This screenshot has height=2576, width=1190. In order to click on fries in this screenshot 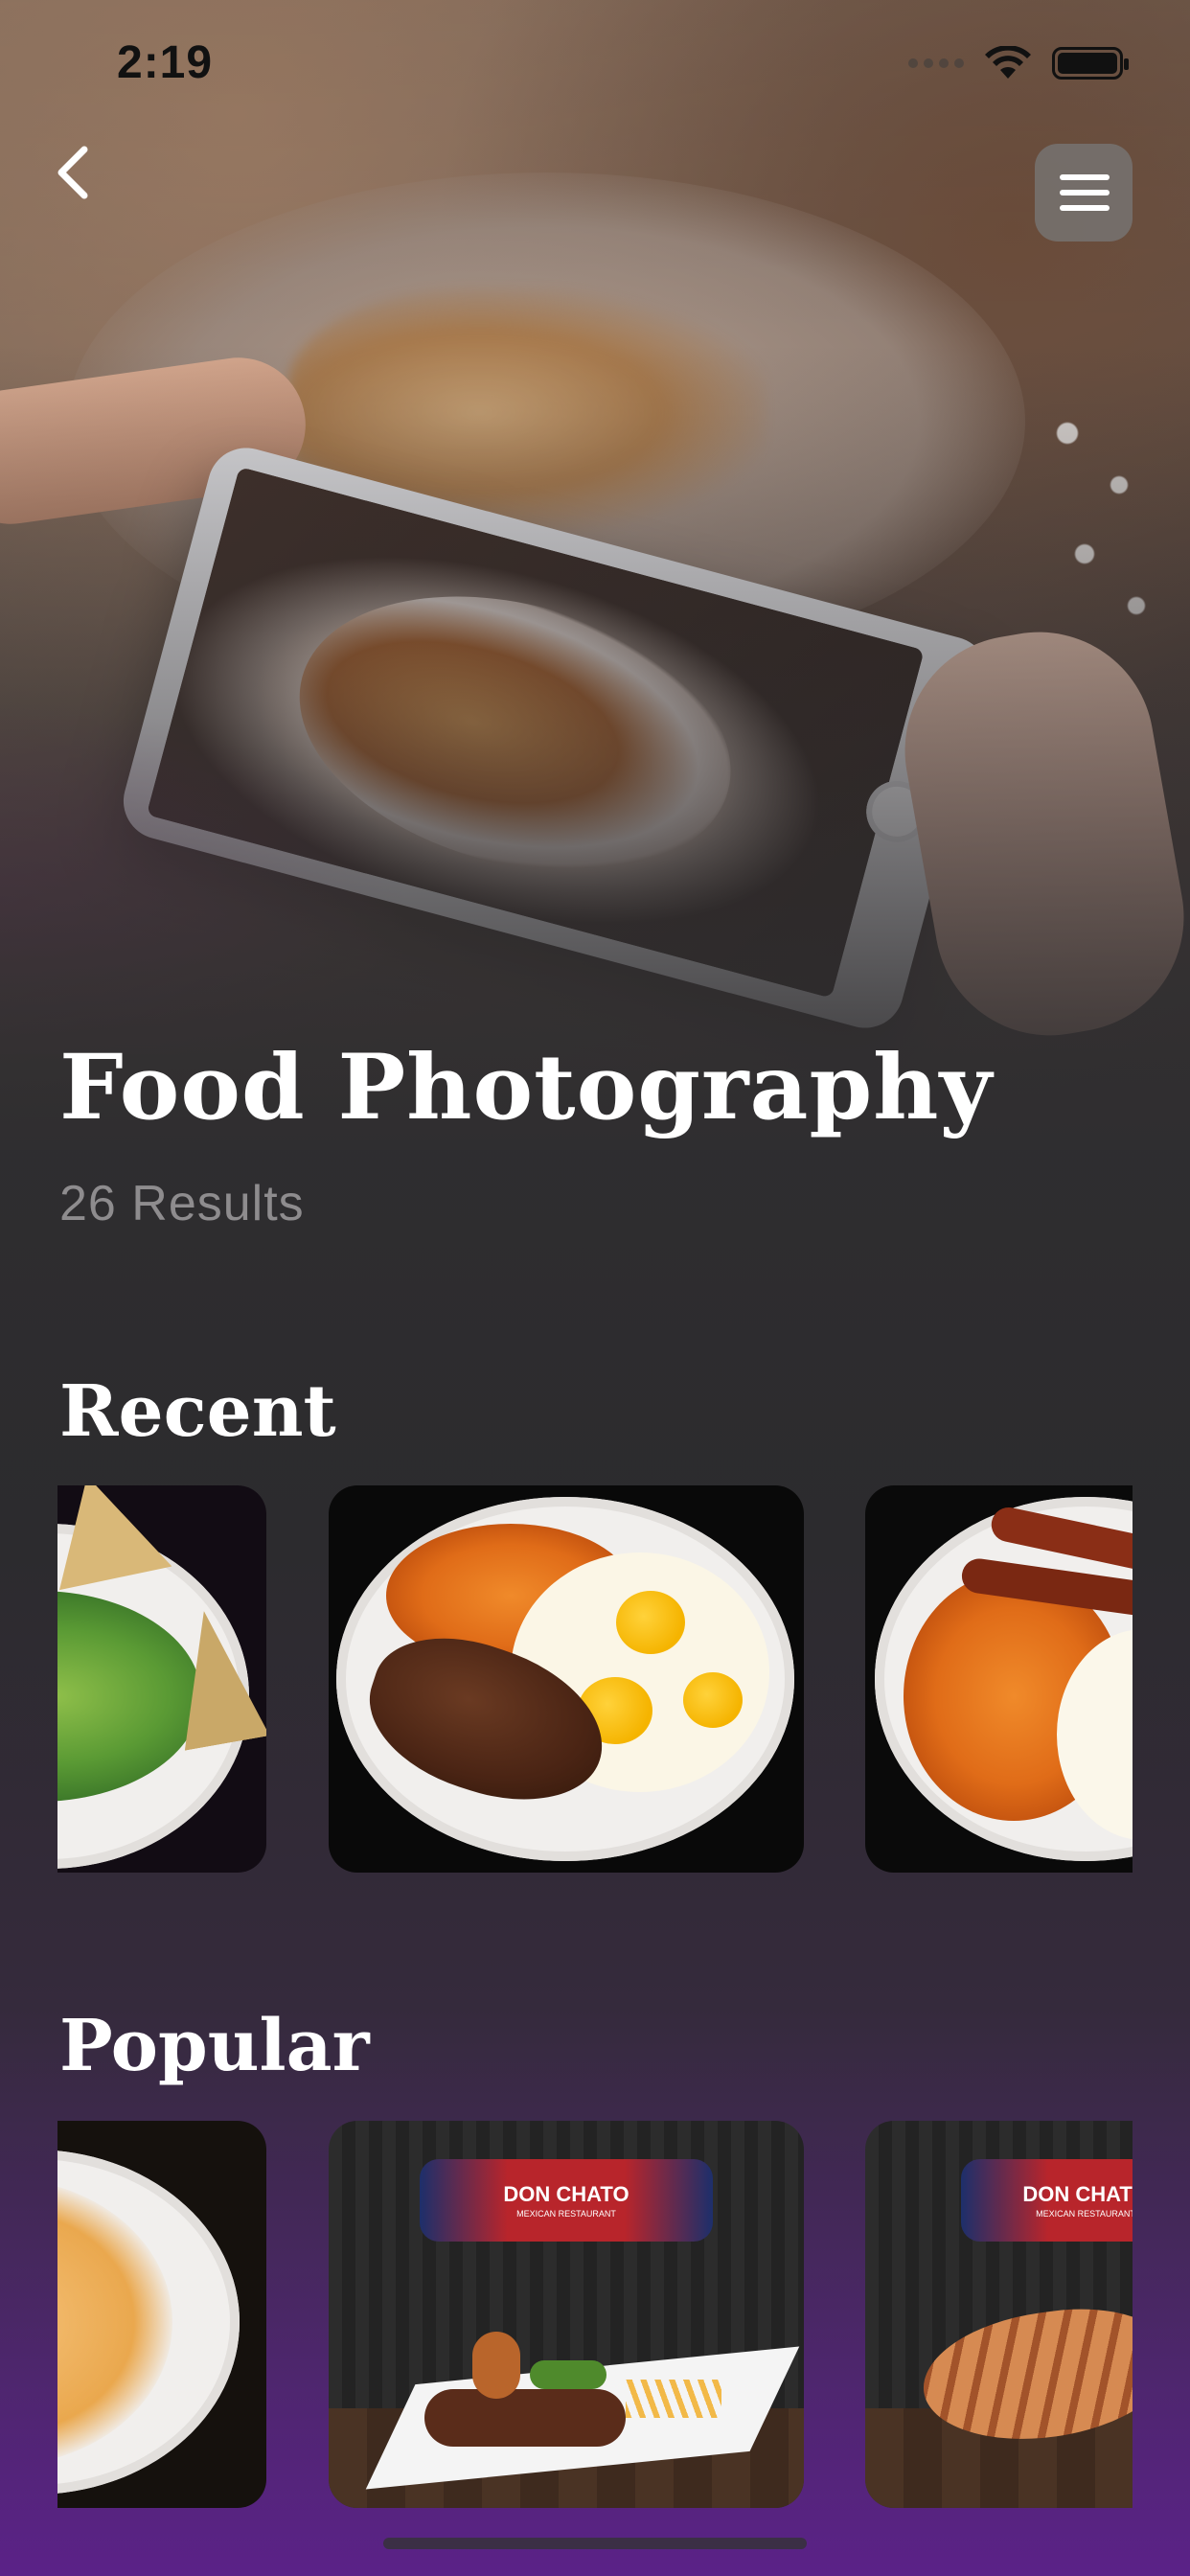, I will do `click(673, 2399)`.